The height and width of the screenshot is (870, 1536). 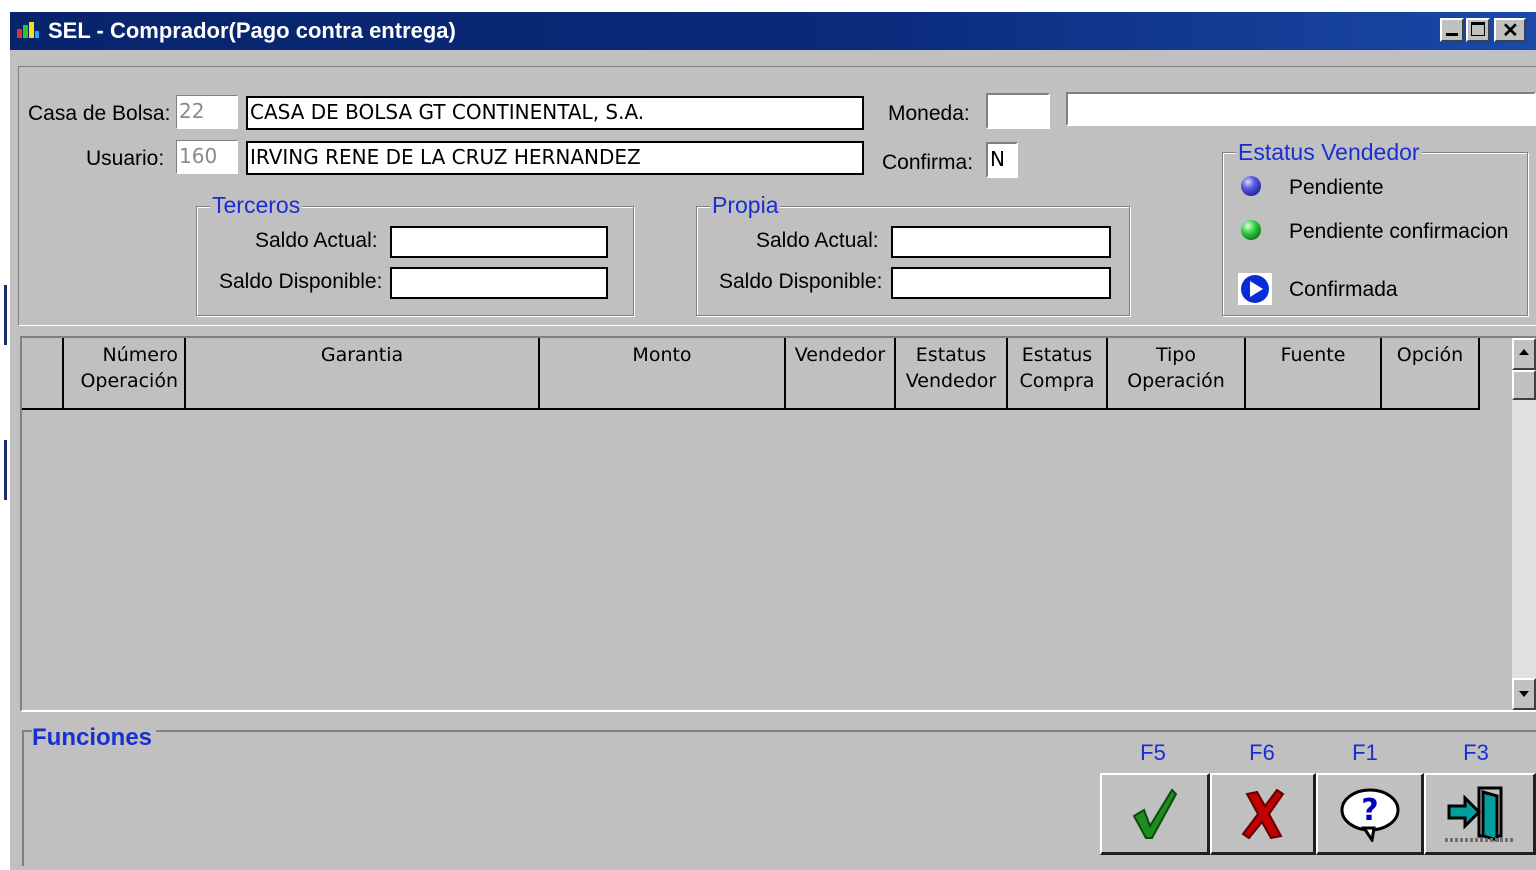 I want to click on header-line: Fuente, so click(x=1313, y=355).